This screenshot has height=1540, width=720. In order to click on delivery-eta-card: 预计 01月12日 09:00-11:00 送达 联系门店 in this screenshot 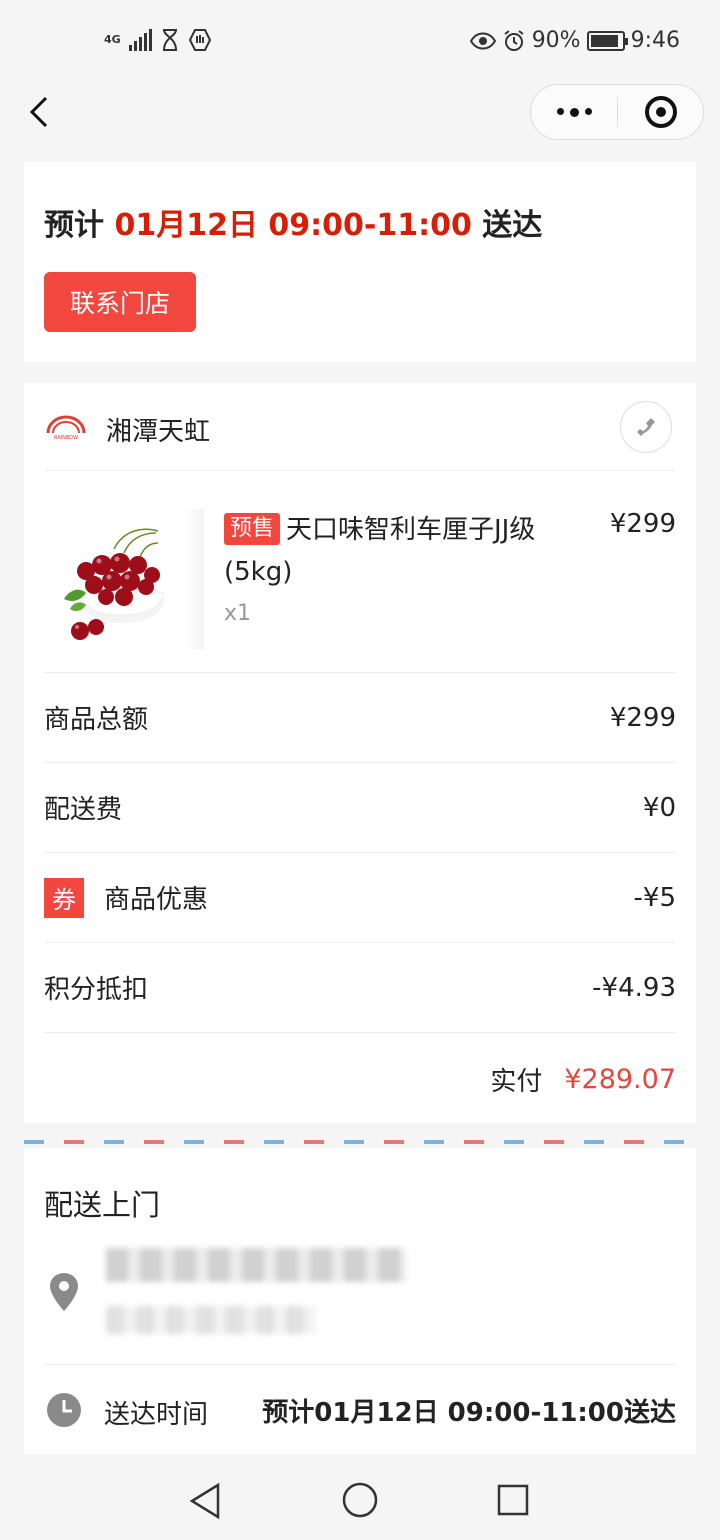, I will do `click(360, 262)`.